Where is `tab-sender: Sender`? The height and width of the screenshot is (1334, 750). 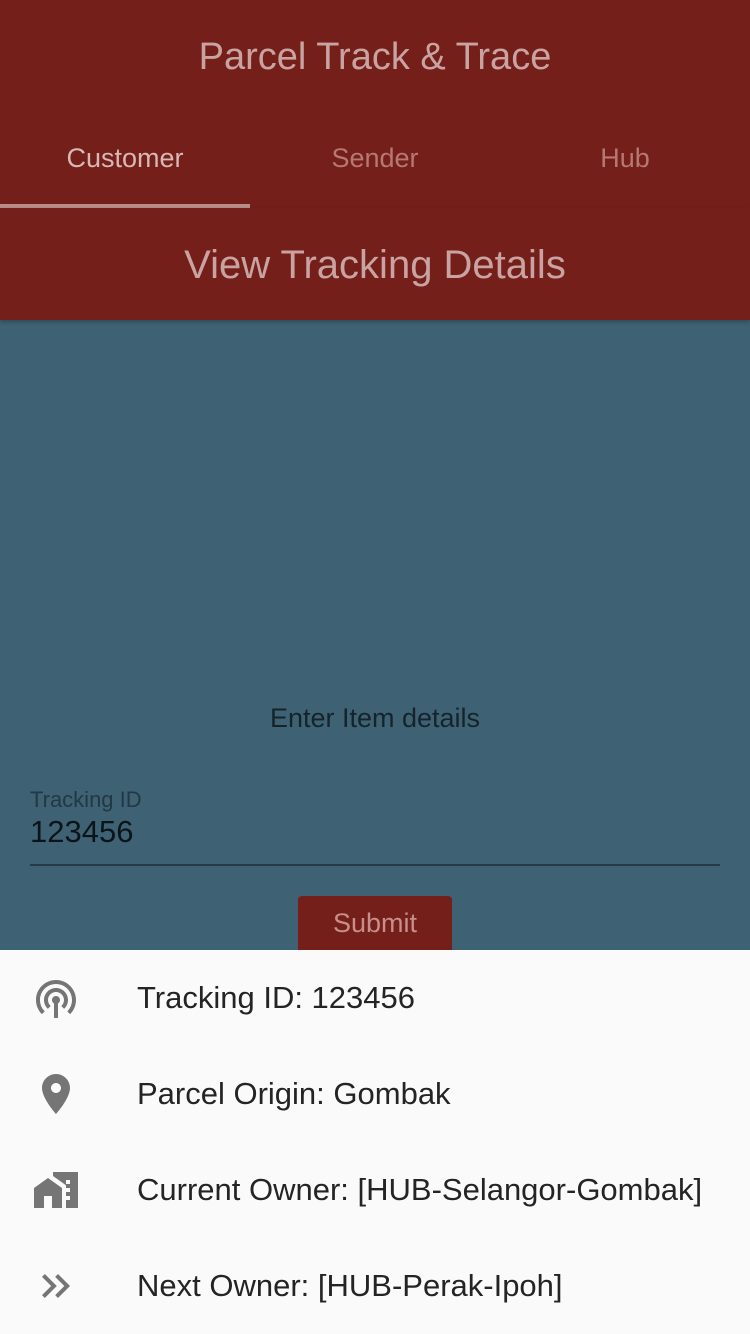 tab-sender: Sender is located at coordinates (375, 168).